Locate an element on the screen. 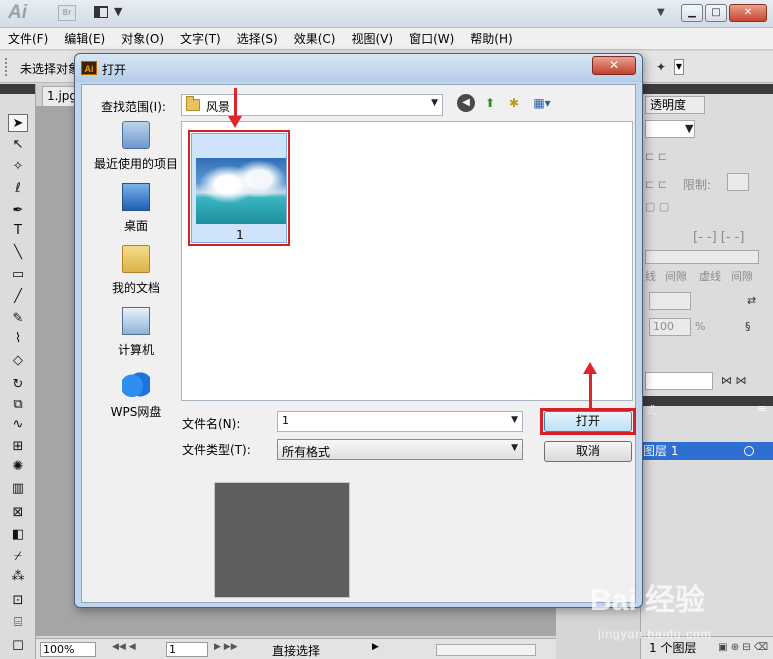  menu-type: 文字(T) is located at coordinates (200, 38).